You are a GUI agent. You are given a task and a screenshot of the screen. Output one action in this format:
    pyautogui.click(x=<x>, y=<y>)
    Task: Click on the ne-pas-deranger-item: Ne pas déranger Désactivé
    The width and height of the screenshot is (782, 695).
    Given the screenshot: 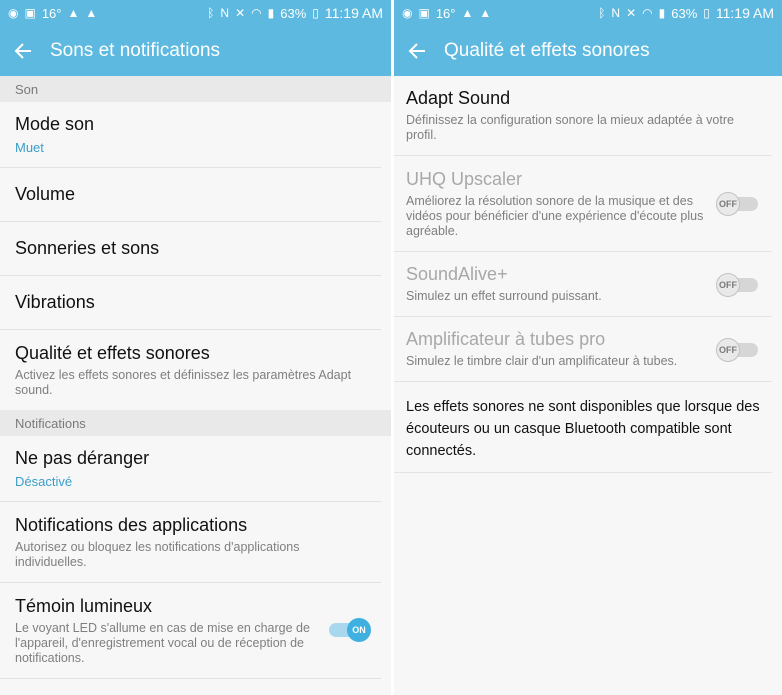 What is the action you would take?
    pyautogui.click(x=190, y=469)
    